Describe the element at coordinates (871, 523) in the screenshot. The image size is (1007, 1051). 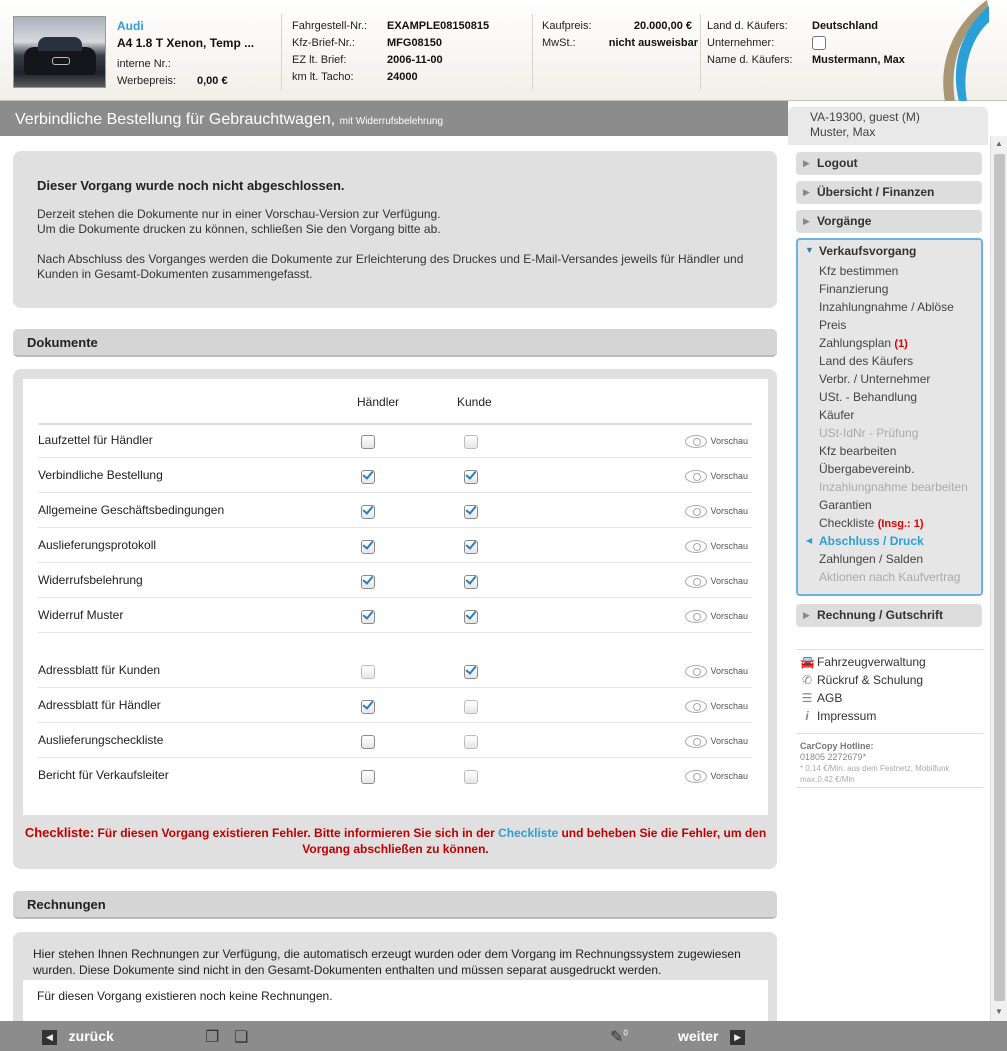
I see `sales-item: Checkliste (Insg.: 1)` at that location.